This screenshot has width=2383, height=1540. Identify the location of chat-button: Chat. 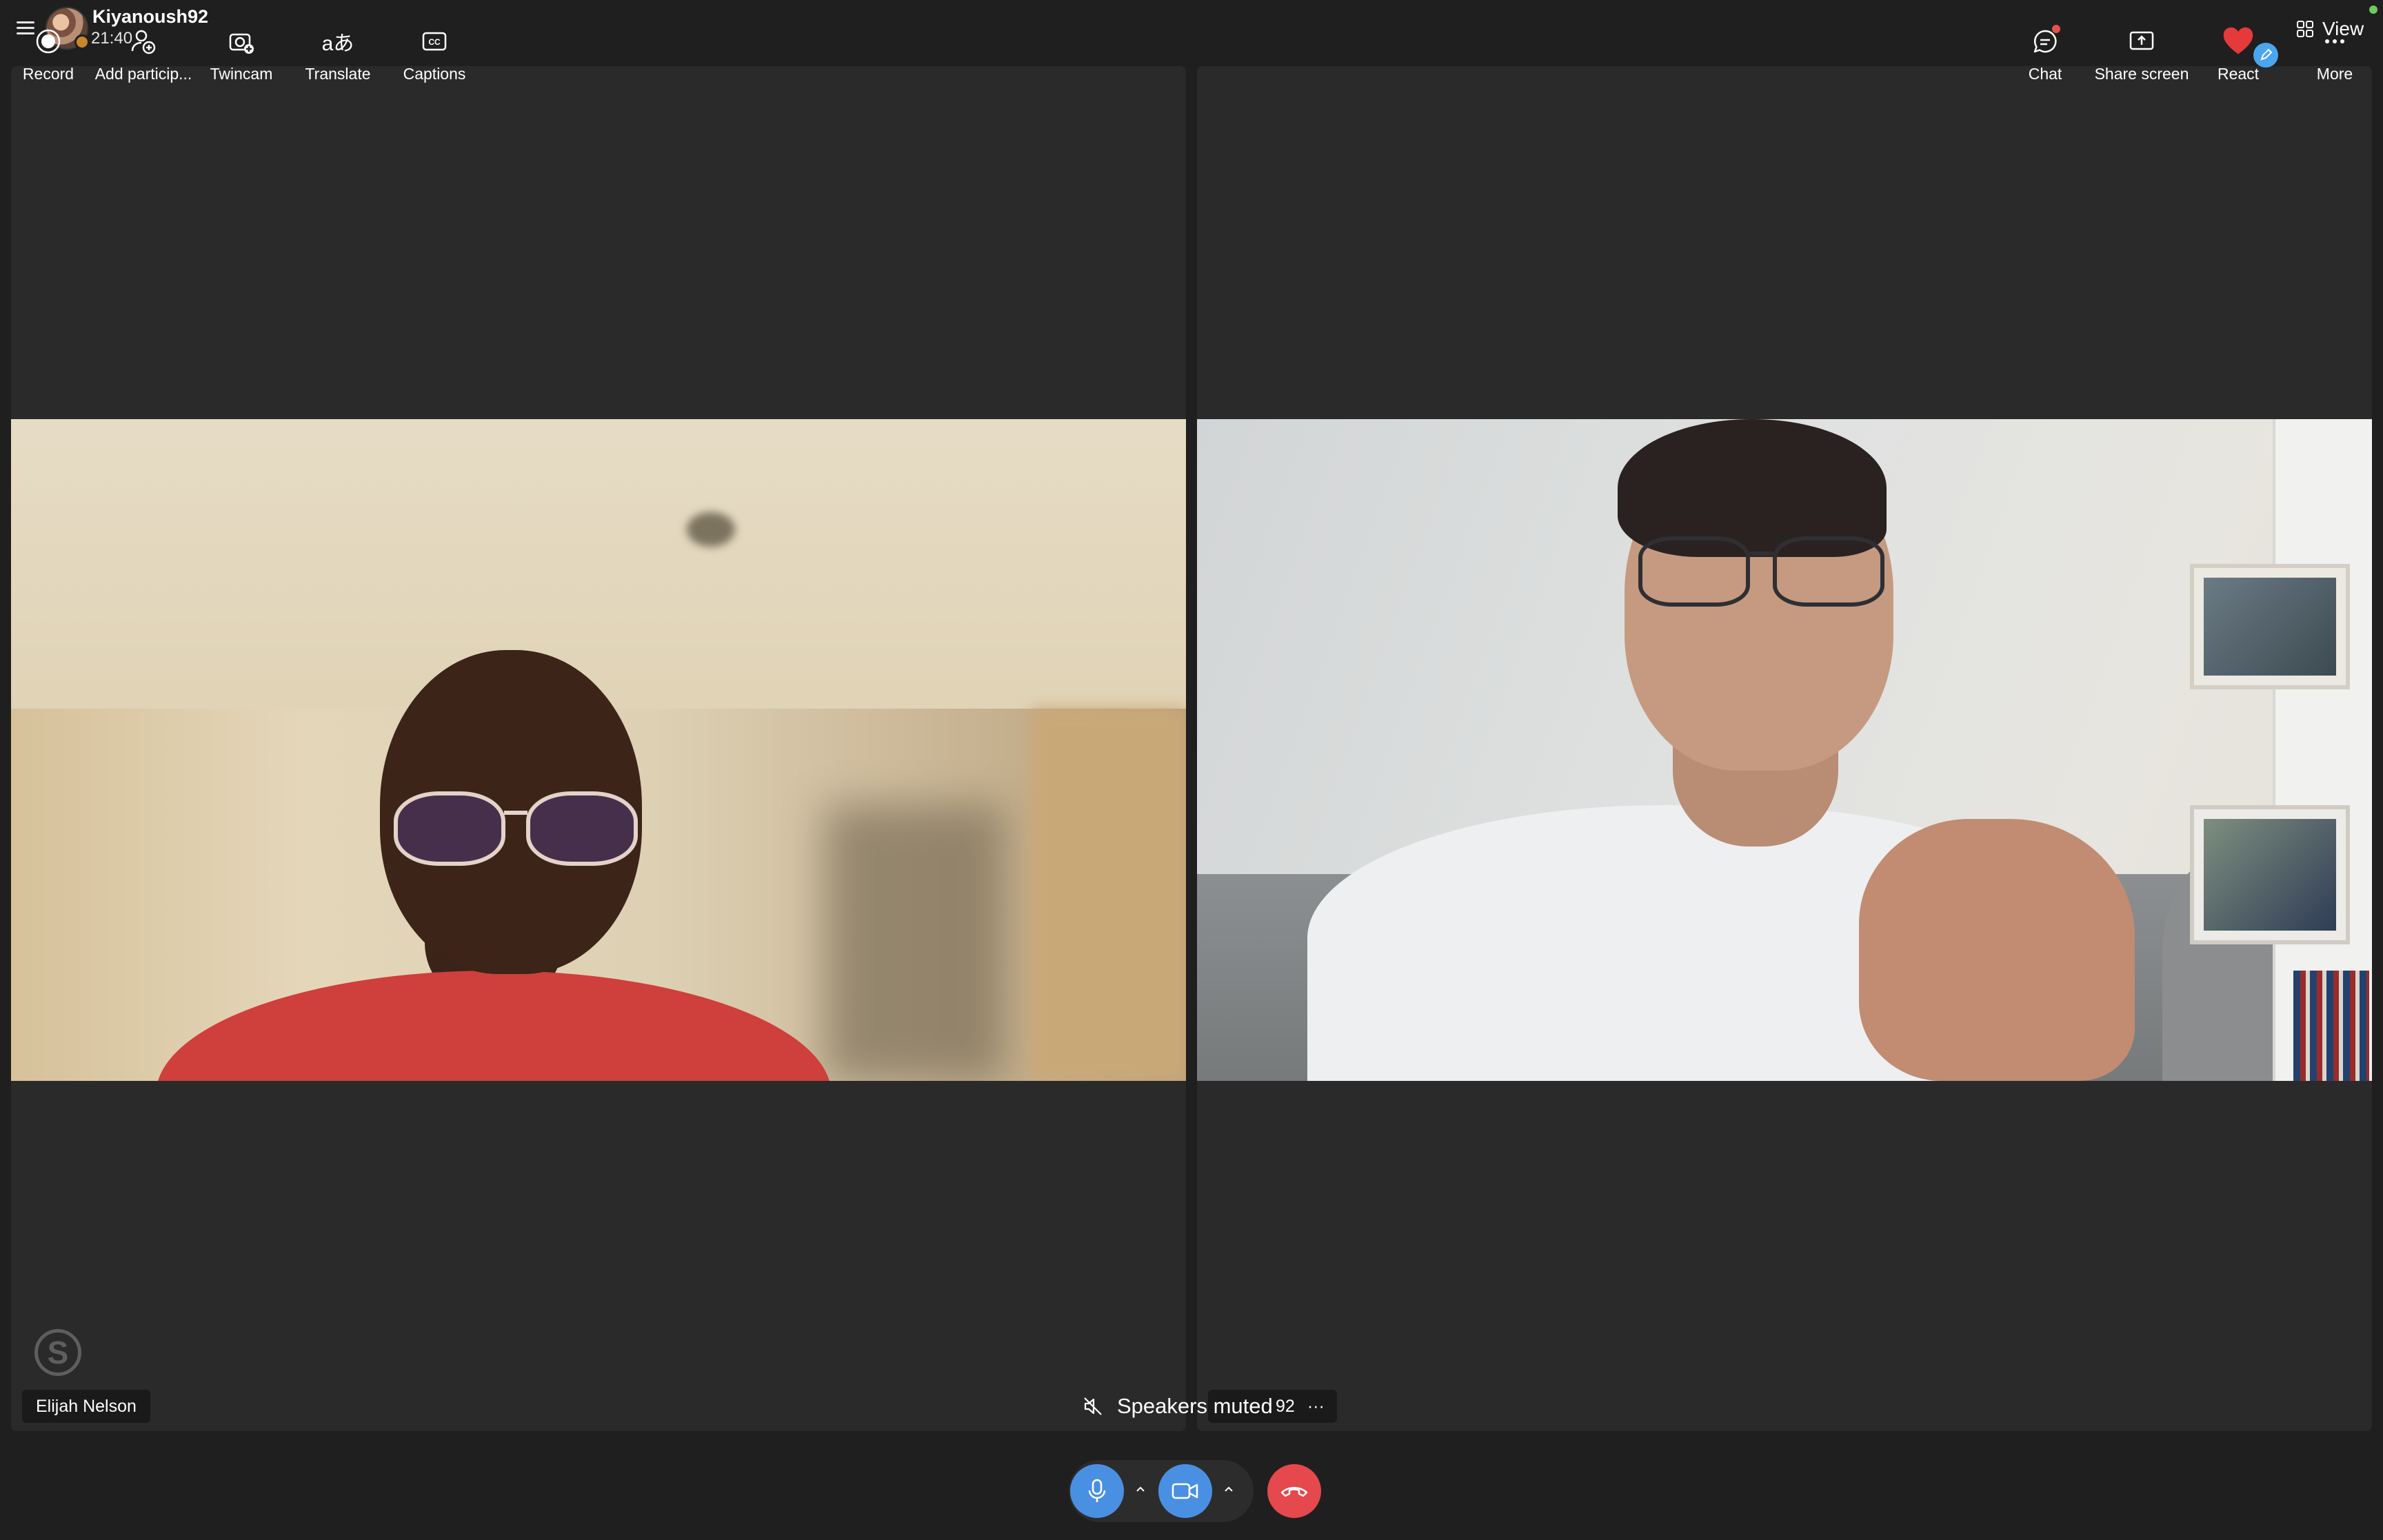
(2045, 54).